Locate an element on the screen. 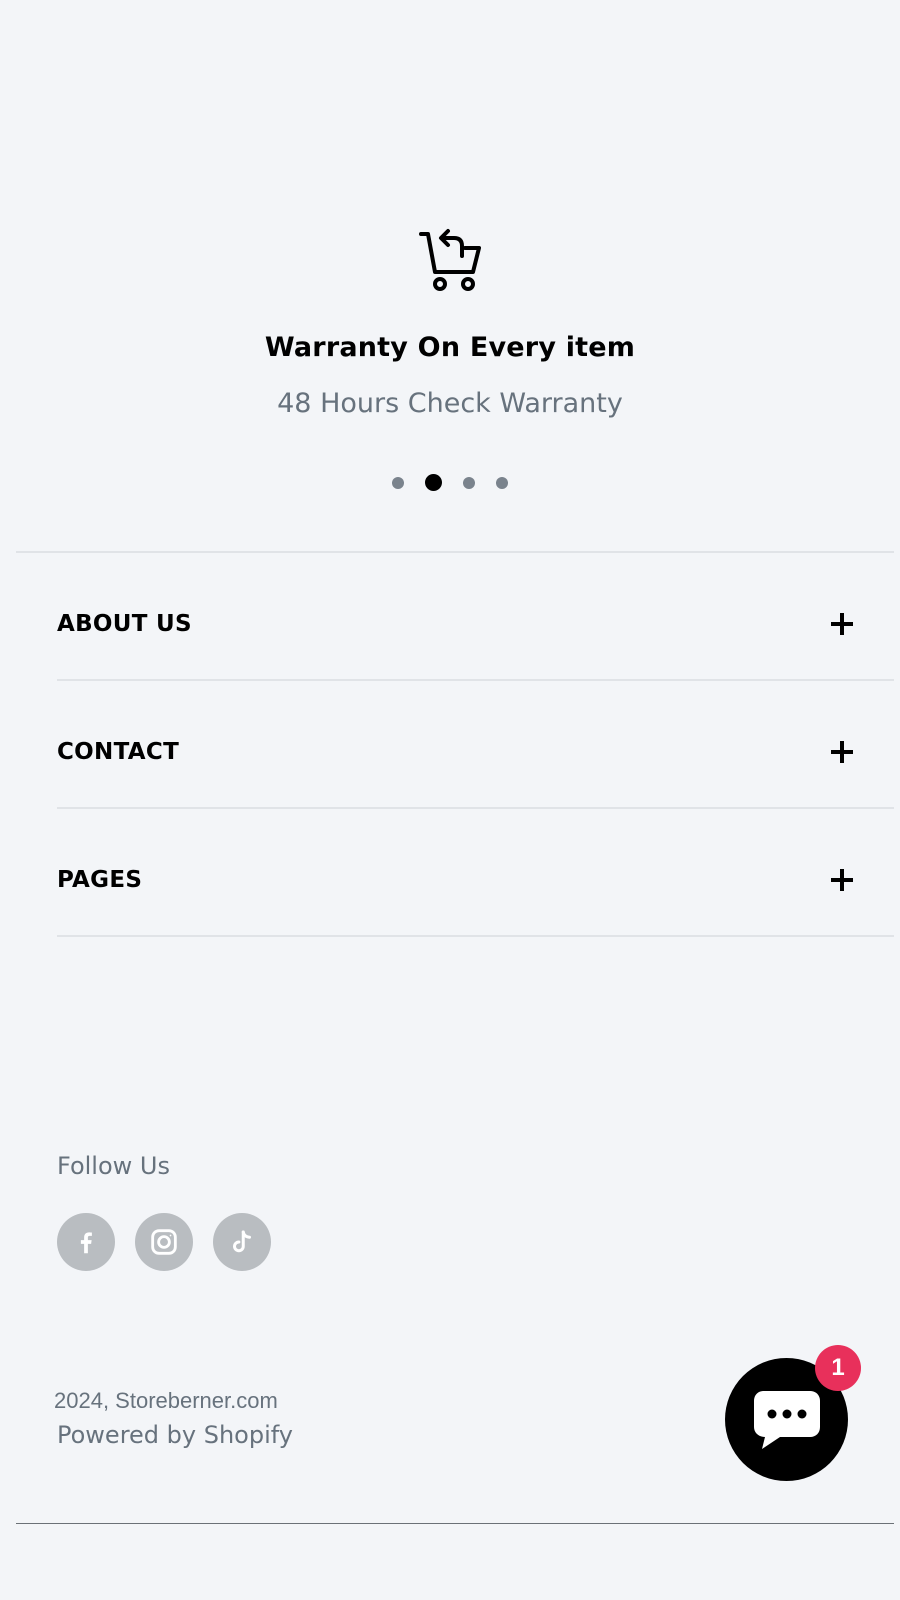 This screenshot has height=1600, width=900. follow-us-title: Follow Us is located at coordinates (113, 1166).